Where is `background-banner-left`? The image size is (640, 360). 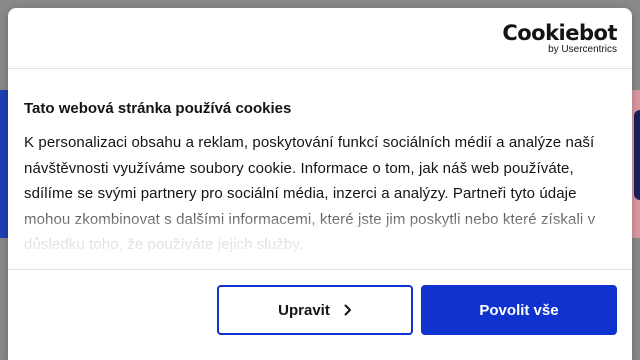
background-banner-left is located at coordinates (4, 164).